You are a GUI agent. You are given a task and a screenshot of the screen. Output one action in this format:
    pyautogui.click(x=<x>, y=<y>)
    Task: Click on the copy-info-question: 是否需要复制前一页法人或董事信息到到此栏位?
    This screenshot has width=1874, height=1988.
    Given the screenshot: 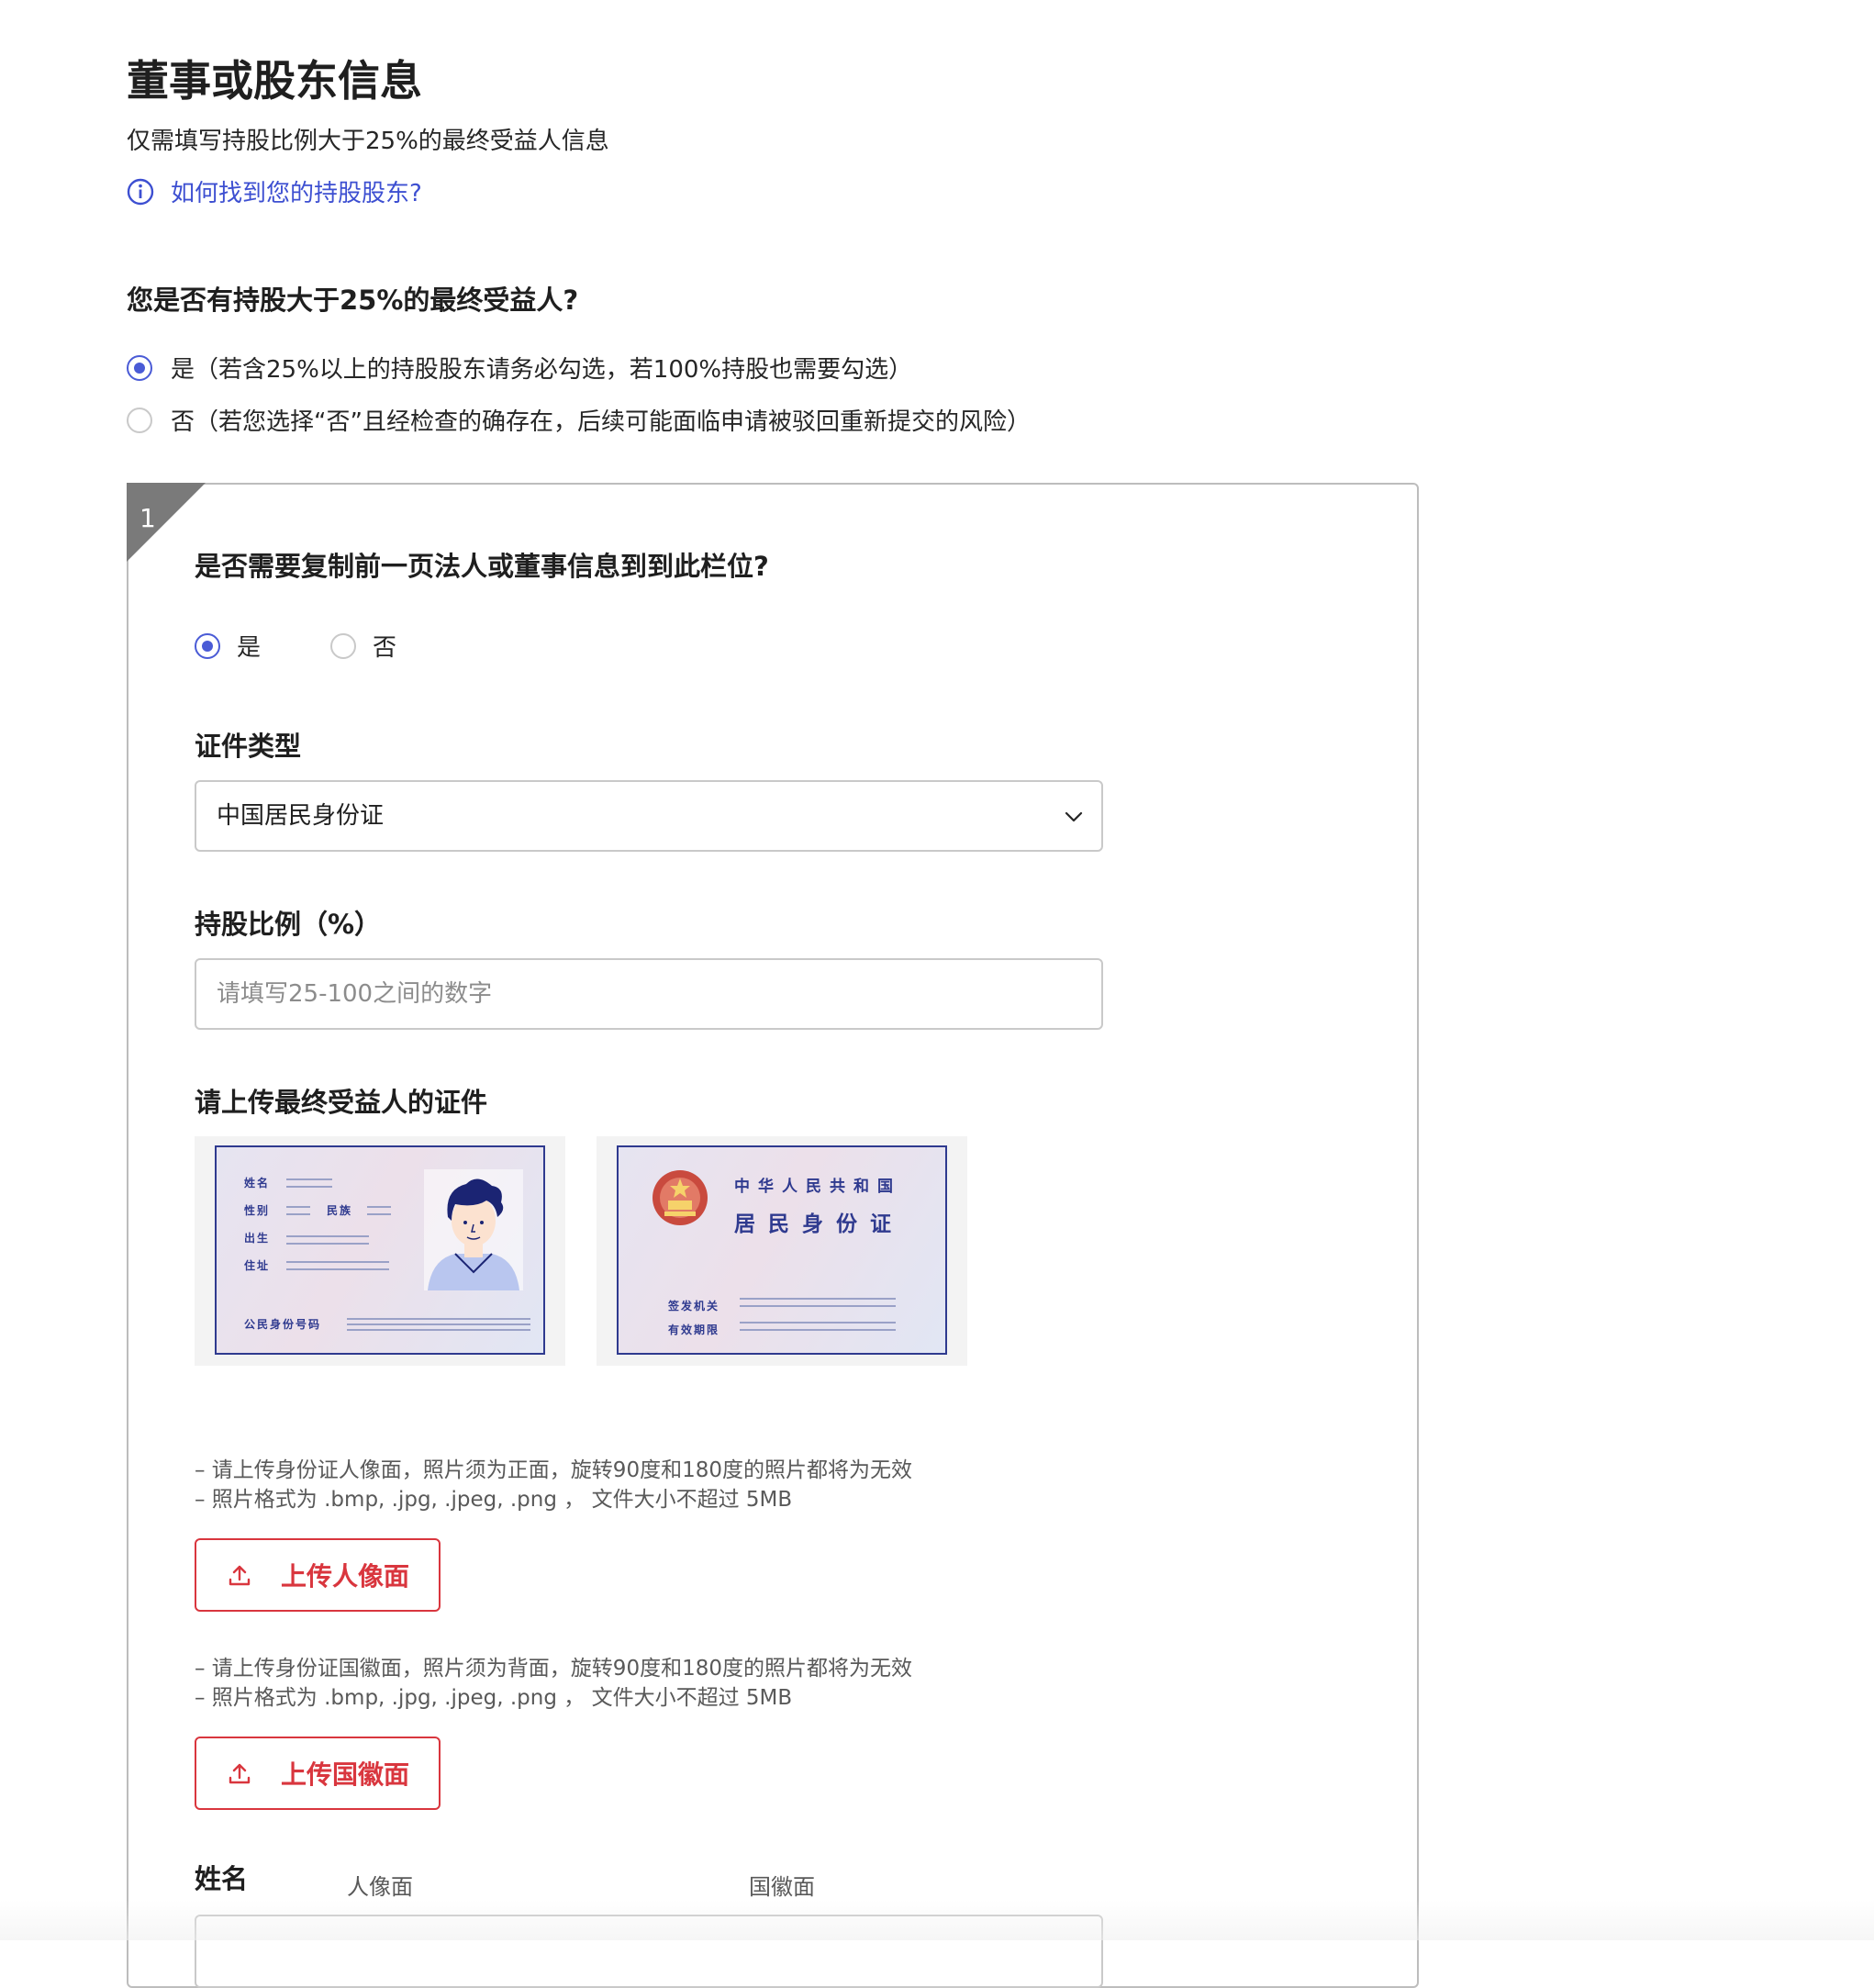 What is the action you would take?
    pyautogui.click(x=482, y=566)
    